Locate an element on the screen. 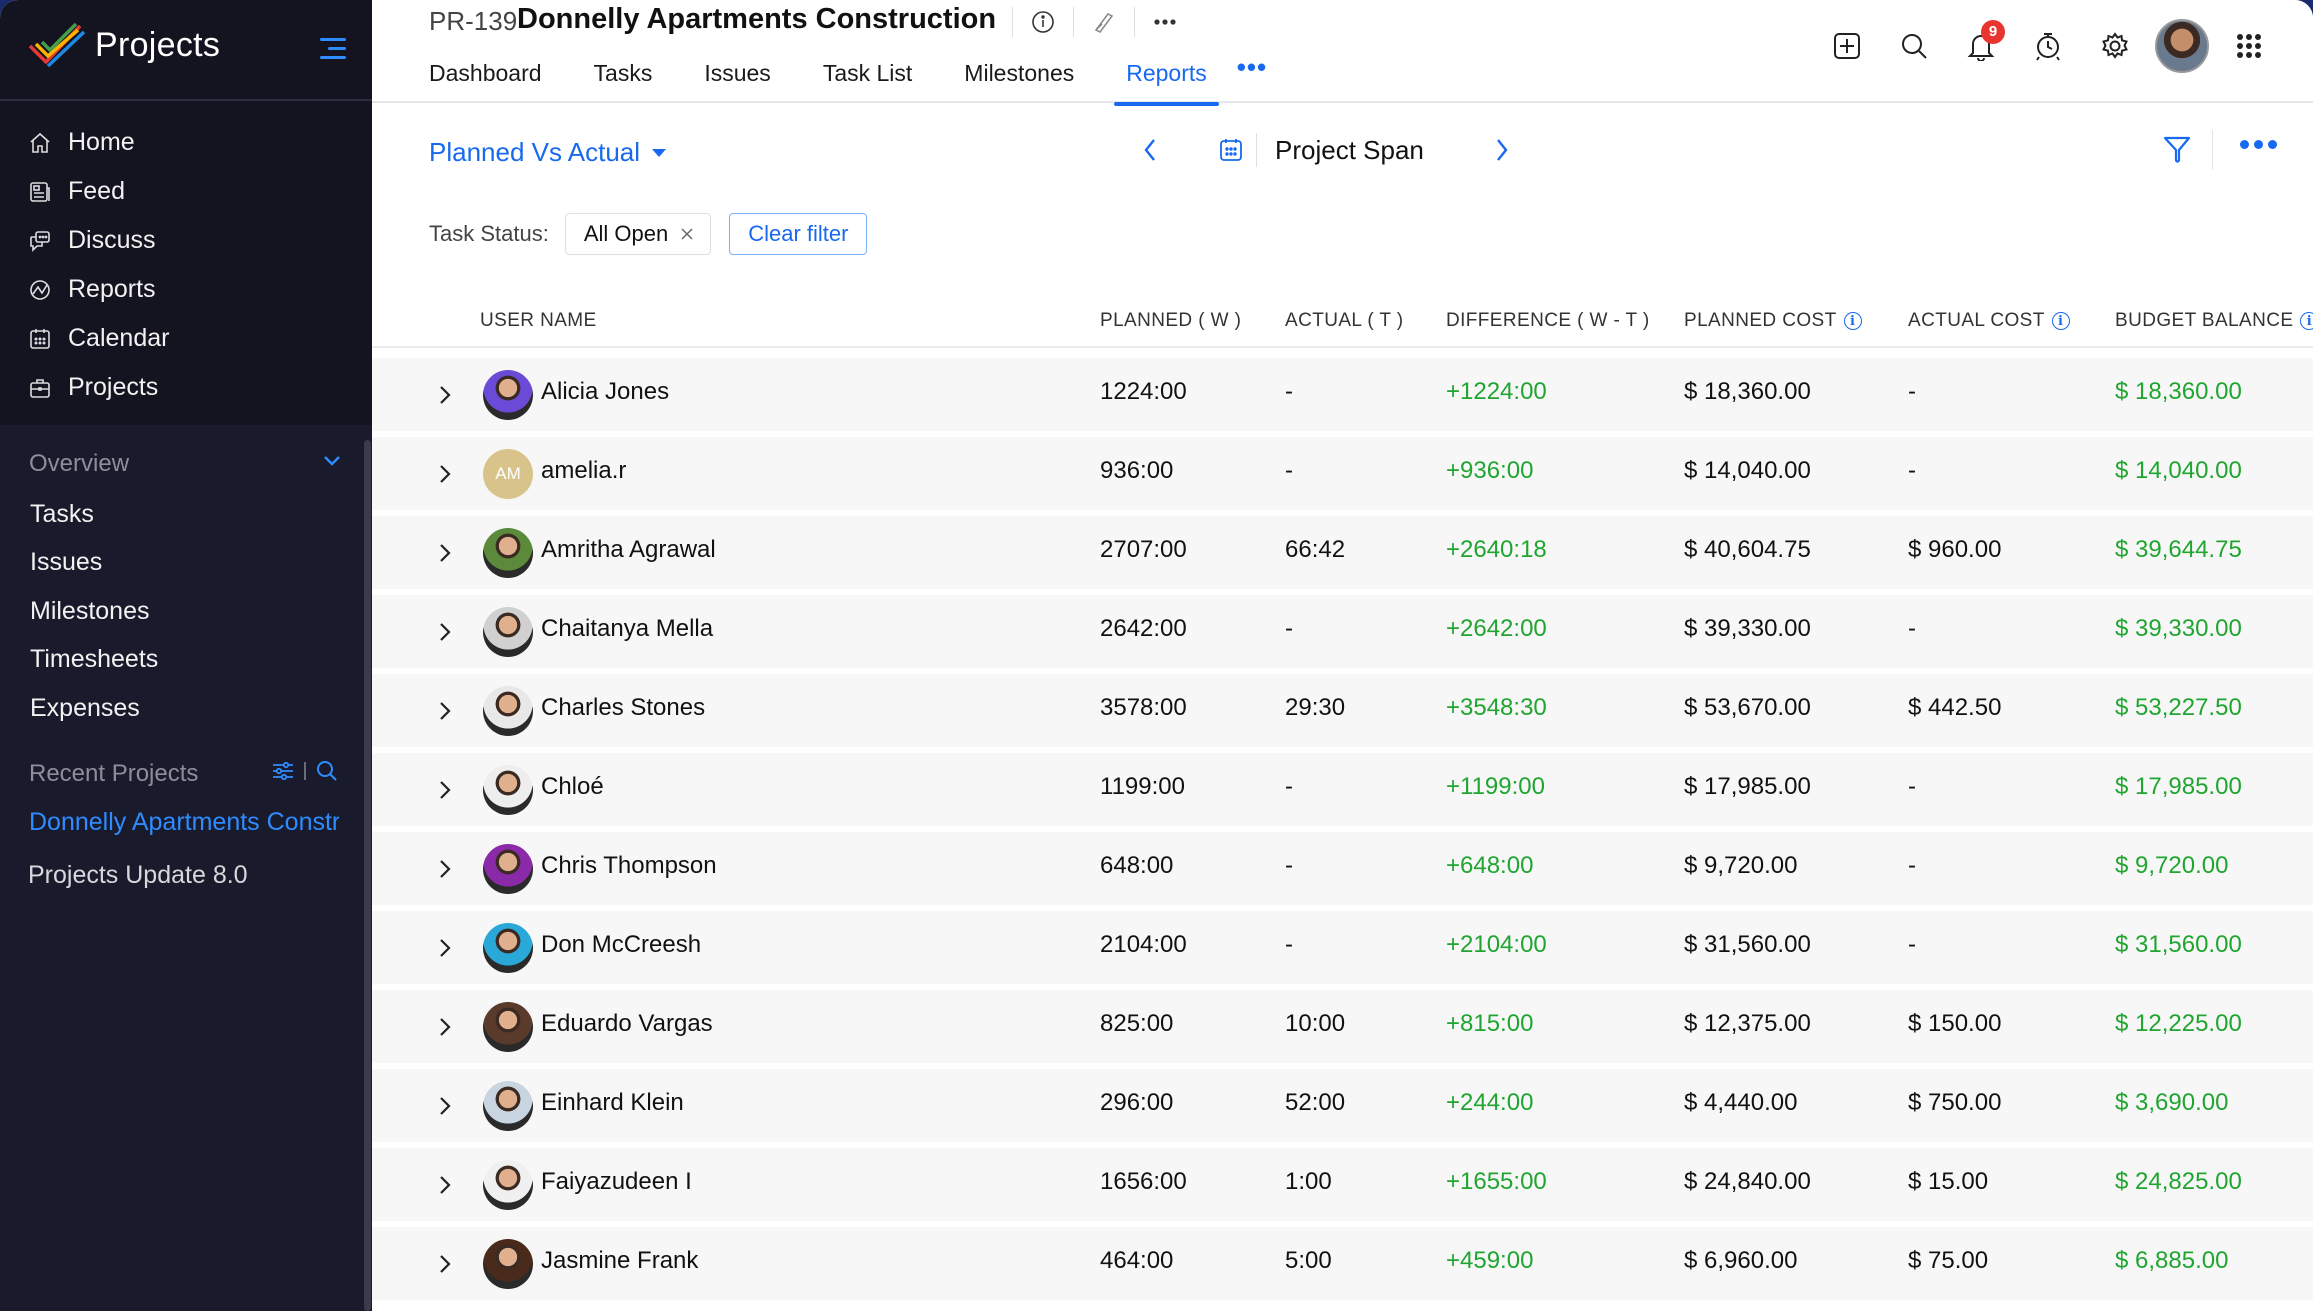 This screenshot has width=2313, height=1311. column-header-user-name: USER NAME is located at coordinates (538, 321).